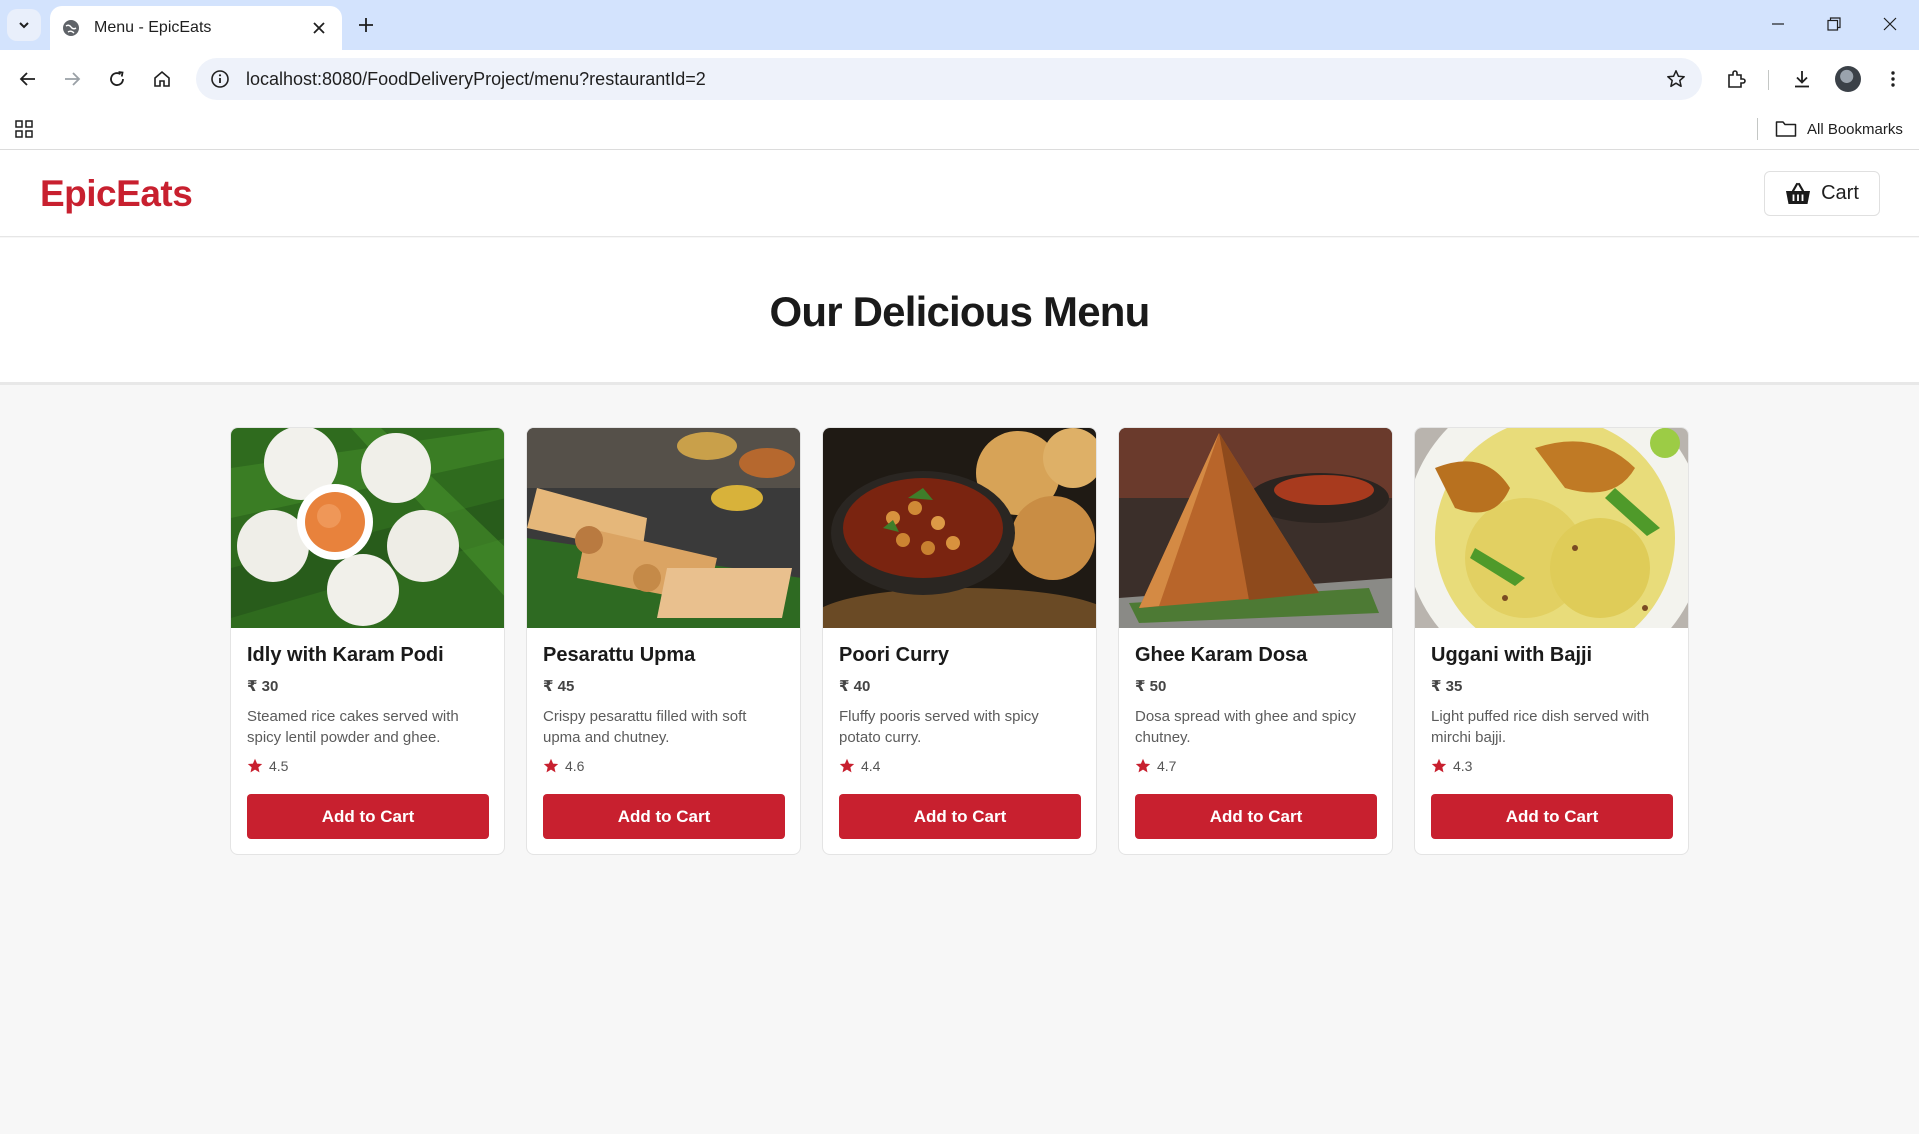 The image size is (1919, 1134). What do you see at coordinates (1840, 193) in the screenshot?
I see `cart-label: Cart` at bounding box center [1840, 193].